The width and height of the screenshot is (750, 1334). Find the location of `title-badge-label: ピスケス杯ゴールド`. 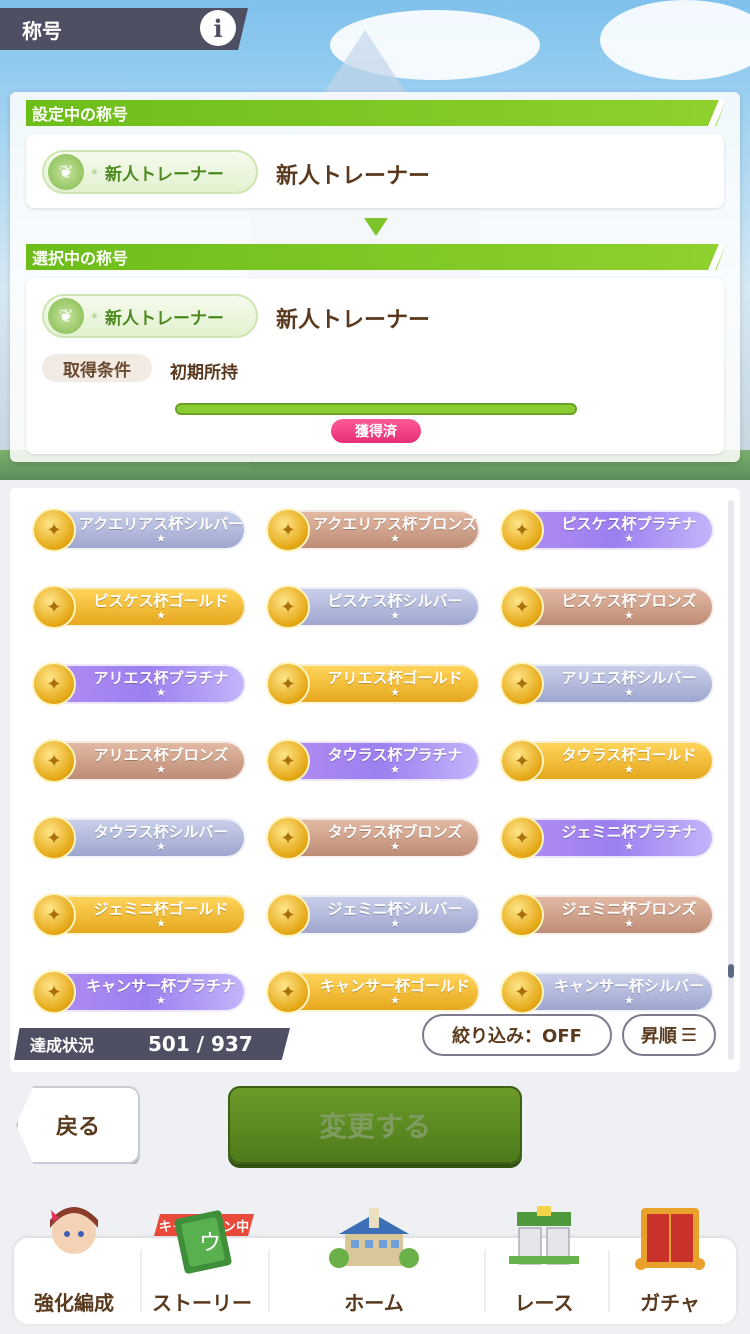

title-badge-label: ピスケス杯ゴールド is located at coordinates (161, 601).